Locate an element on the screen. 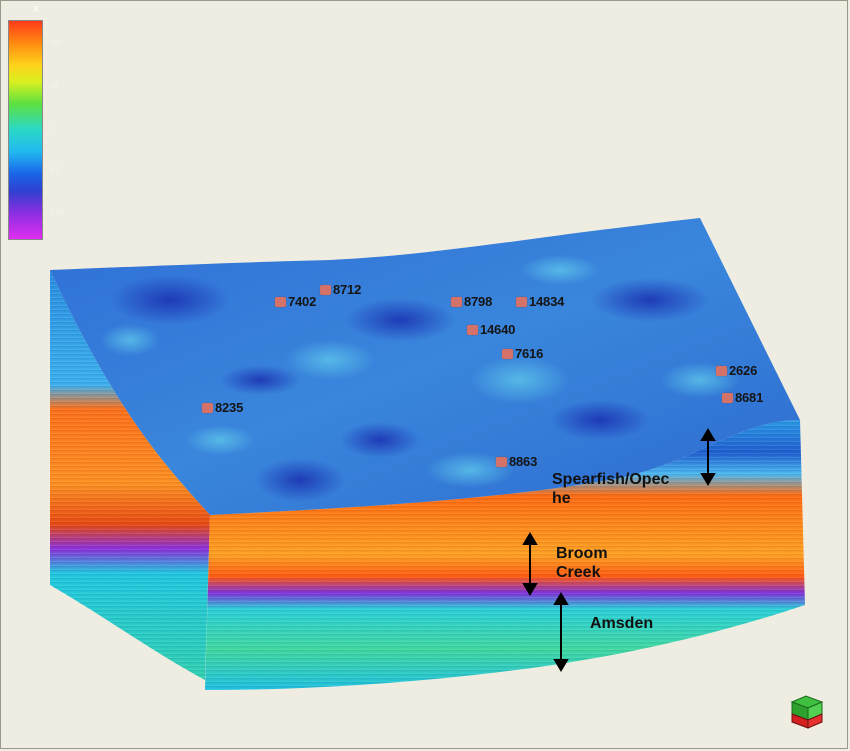 This screenshot has width=850, height=751. legend-tick: 0.01 is located at coordinates (57, 212).